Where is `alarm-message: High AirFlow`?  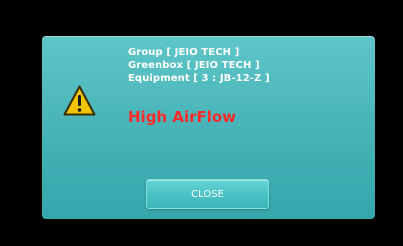 alarm-message: High AirFlow is located at coordinates (182, 117).